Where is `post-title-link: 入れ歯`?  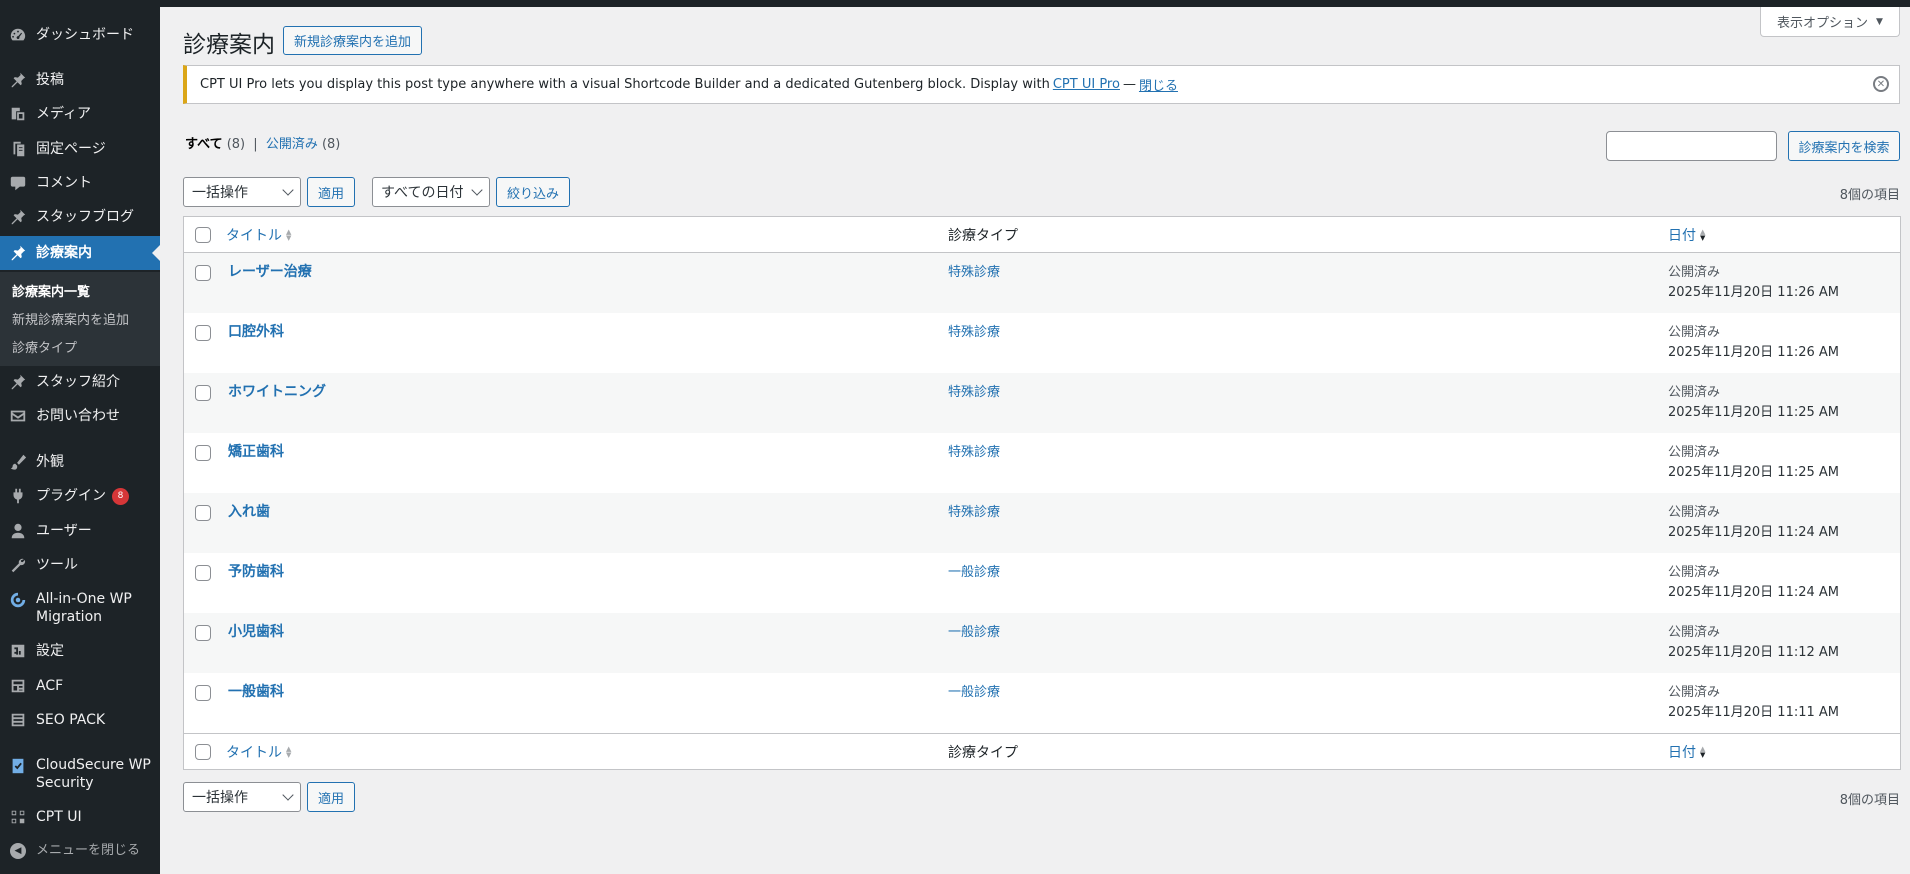 post-title-link: 入れ歯 is located at coordinates (249, 511).